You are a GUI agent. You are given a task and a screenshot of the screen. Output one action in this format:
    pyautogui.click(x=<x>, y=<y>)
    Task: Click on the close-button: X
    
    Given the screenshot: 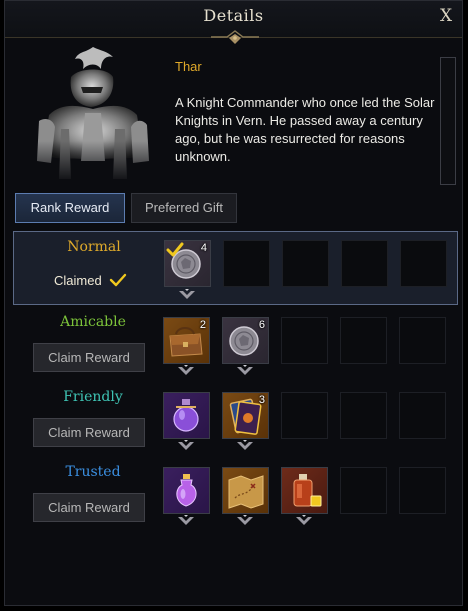 What is the action you would take?
    pyautogui.click(x=446, y=16)
    